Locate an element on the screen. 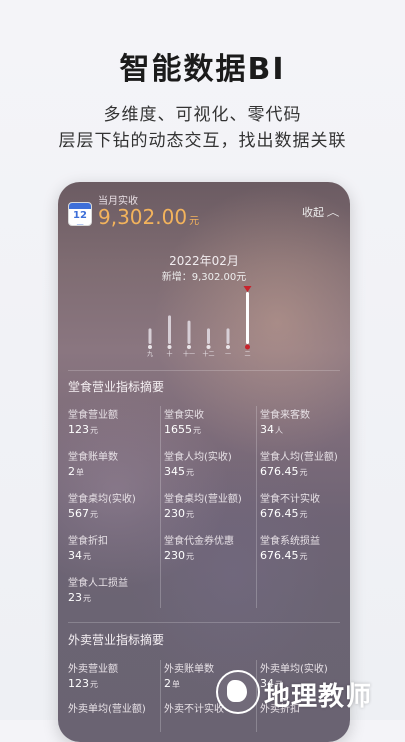 The height and width of the screenshot is (742, 405). metric-cell: 堂食实收 1655元 is located at coordinates (210, 421).